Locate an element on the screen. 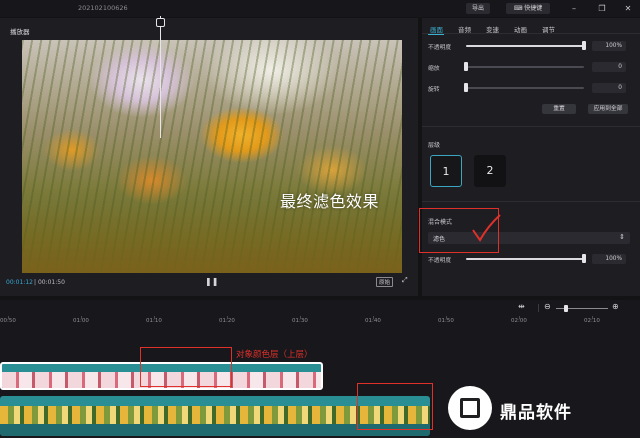  player-title: 播放器 is located at coordinates (20, 32).